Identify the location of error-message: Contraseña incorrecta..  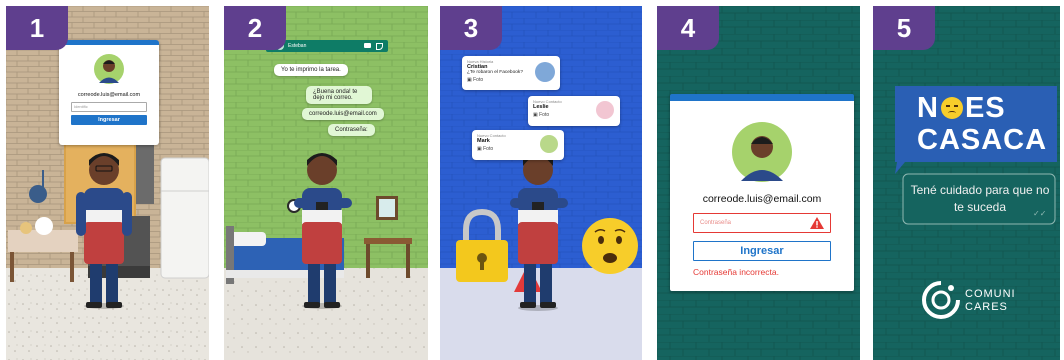
(736, 272).